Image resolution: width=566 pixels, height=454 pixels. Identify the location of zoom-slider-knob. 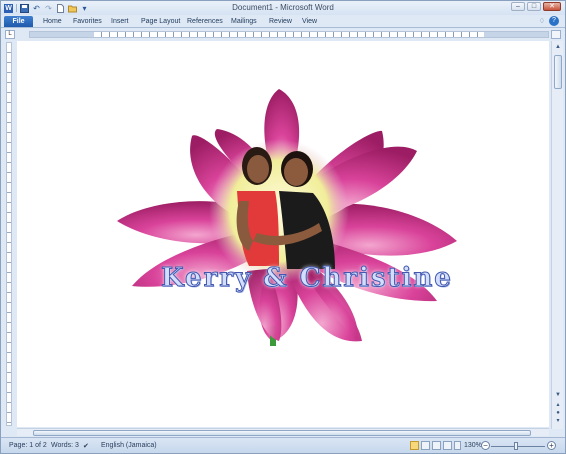
(516, 446).